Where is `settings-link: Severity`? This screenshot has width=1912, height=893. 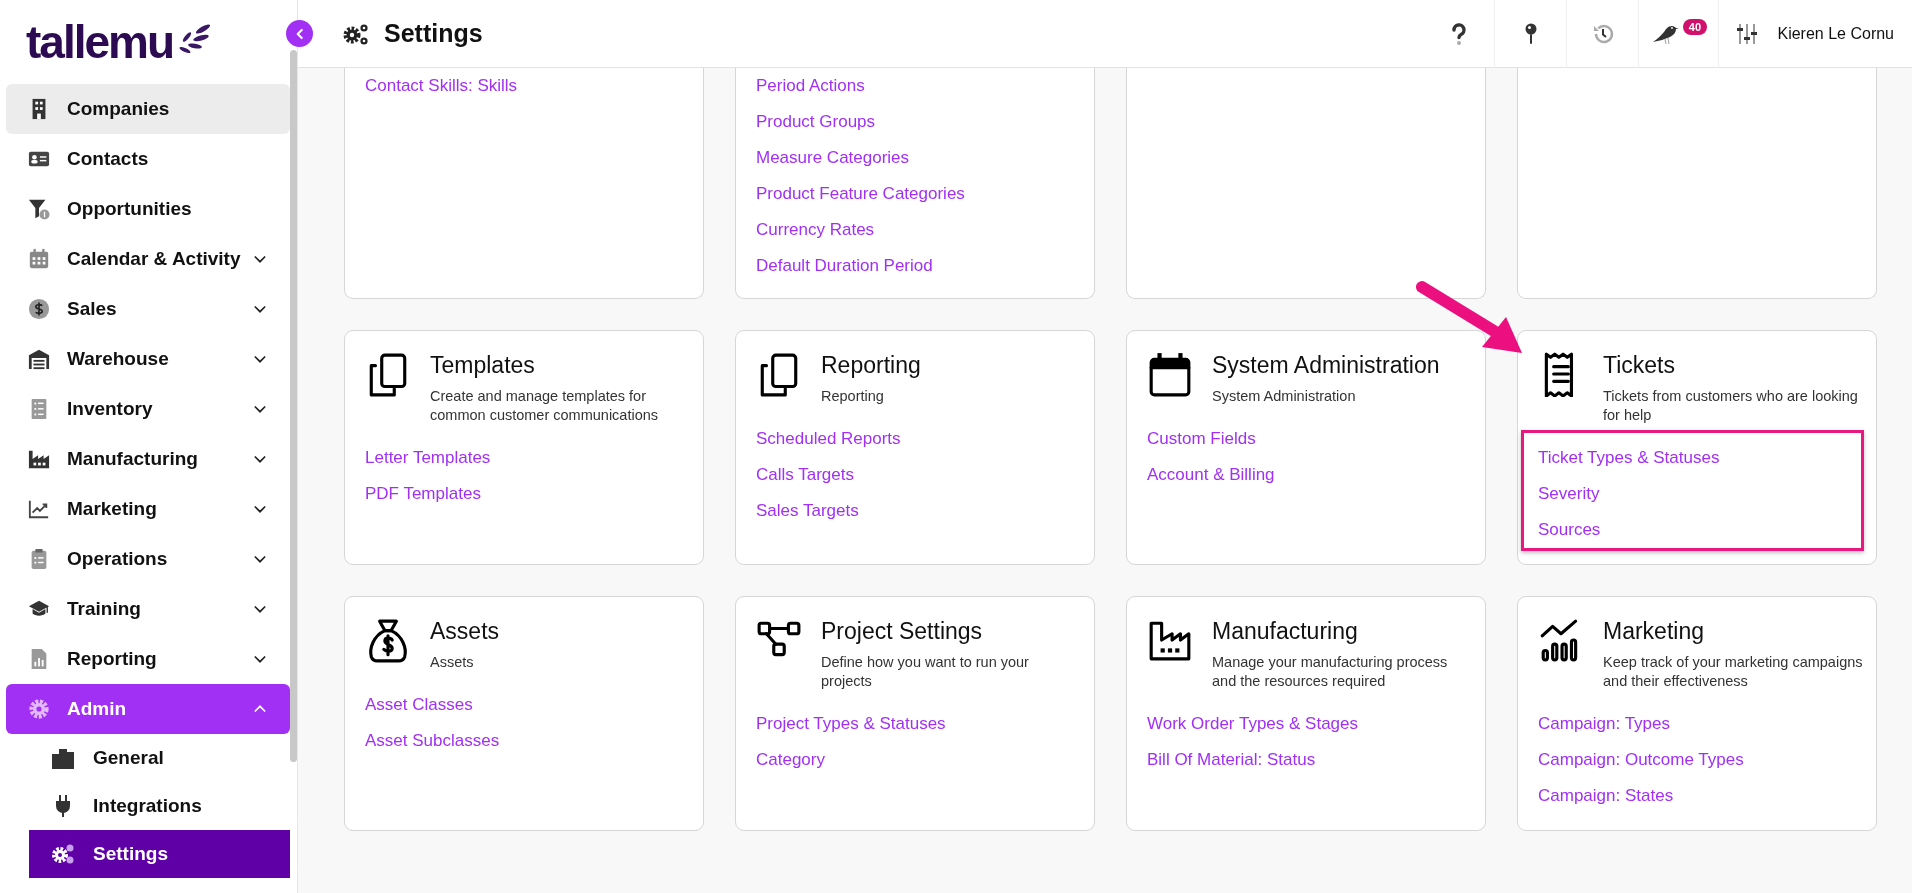 settings-link: Severity is located at coordinates (1569, 494).